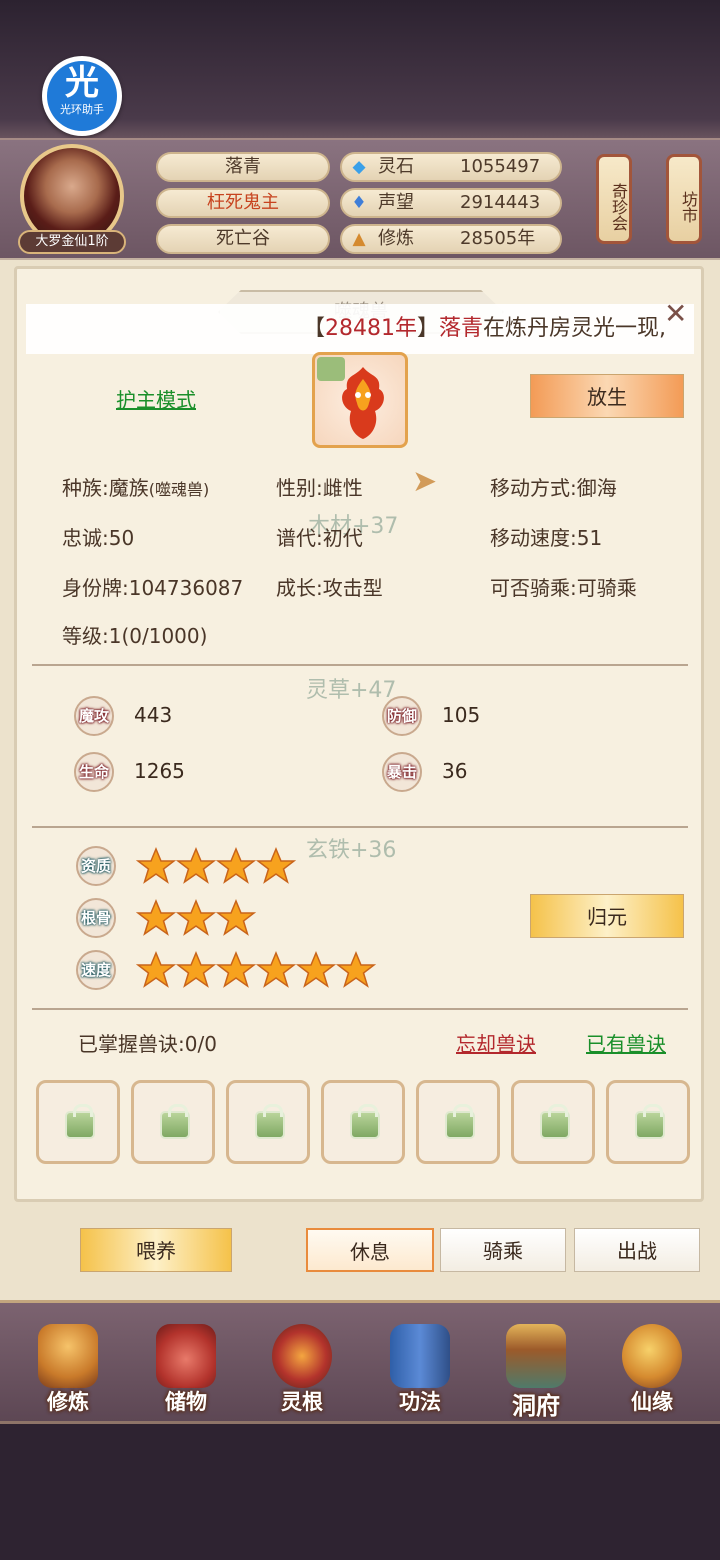  What do you see at coordinates (496, 1042) in the screenshot?
I see `forget-skill-link: 忘却兽诀` at bounding box center [496, 1042].